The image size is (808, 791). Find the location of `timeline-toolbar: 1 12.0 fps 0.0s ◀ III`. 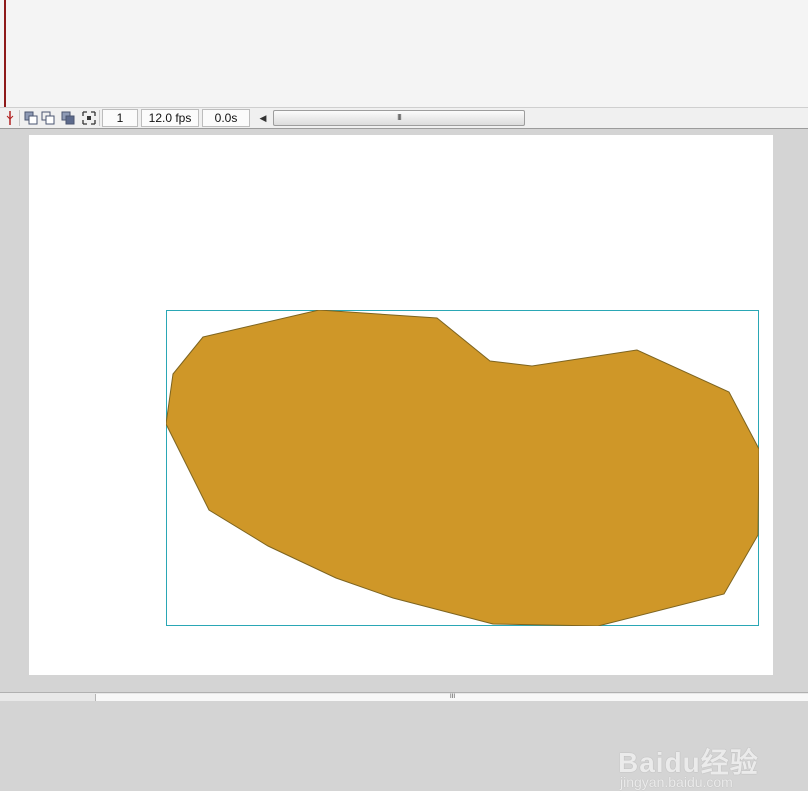

timeline-toolbar: 1 12.0 fps 0.0s ◀ III is located at coordinates (404, 118).